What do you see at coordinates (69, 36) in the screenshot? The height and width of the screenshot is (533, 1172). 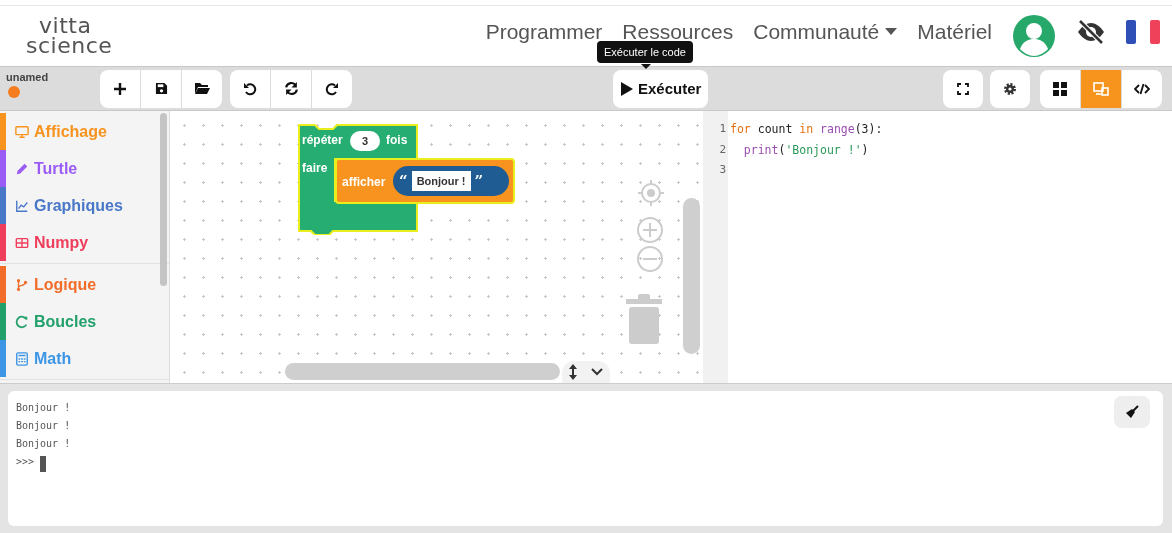 I see `logo: vitta science` at bounding box center [69, 36].